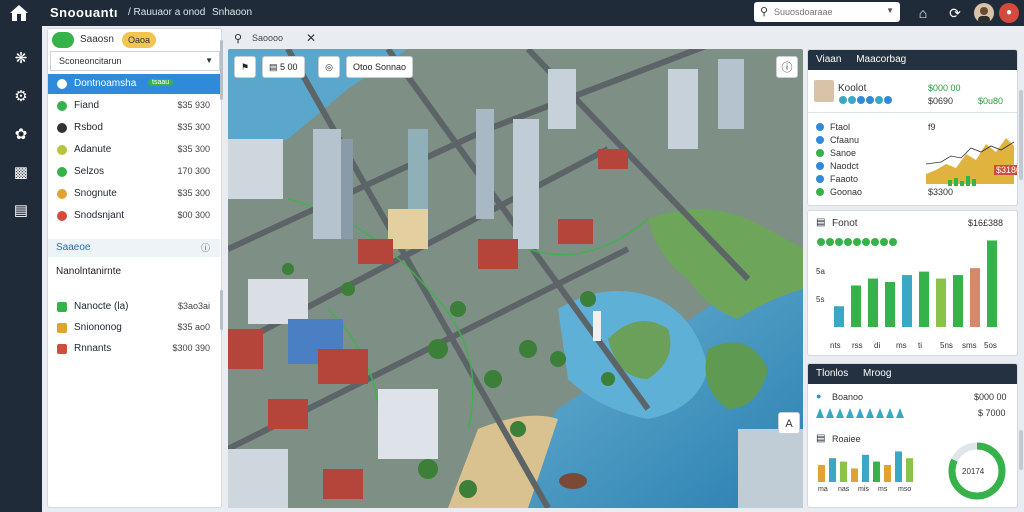 This screenshot has width=1024, height=512. What do you see at coordinates (969, 345) in the screenshot?
I see `x-tick-label: sms` at bounding box center [969, 345].